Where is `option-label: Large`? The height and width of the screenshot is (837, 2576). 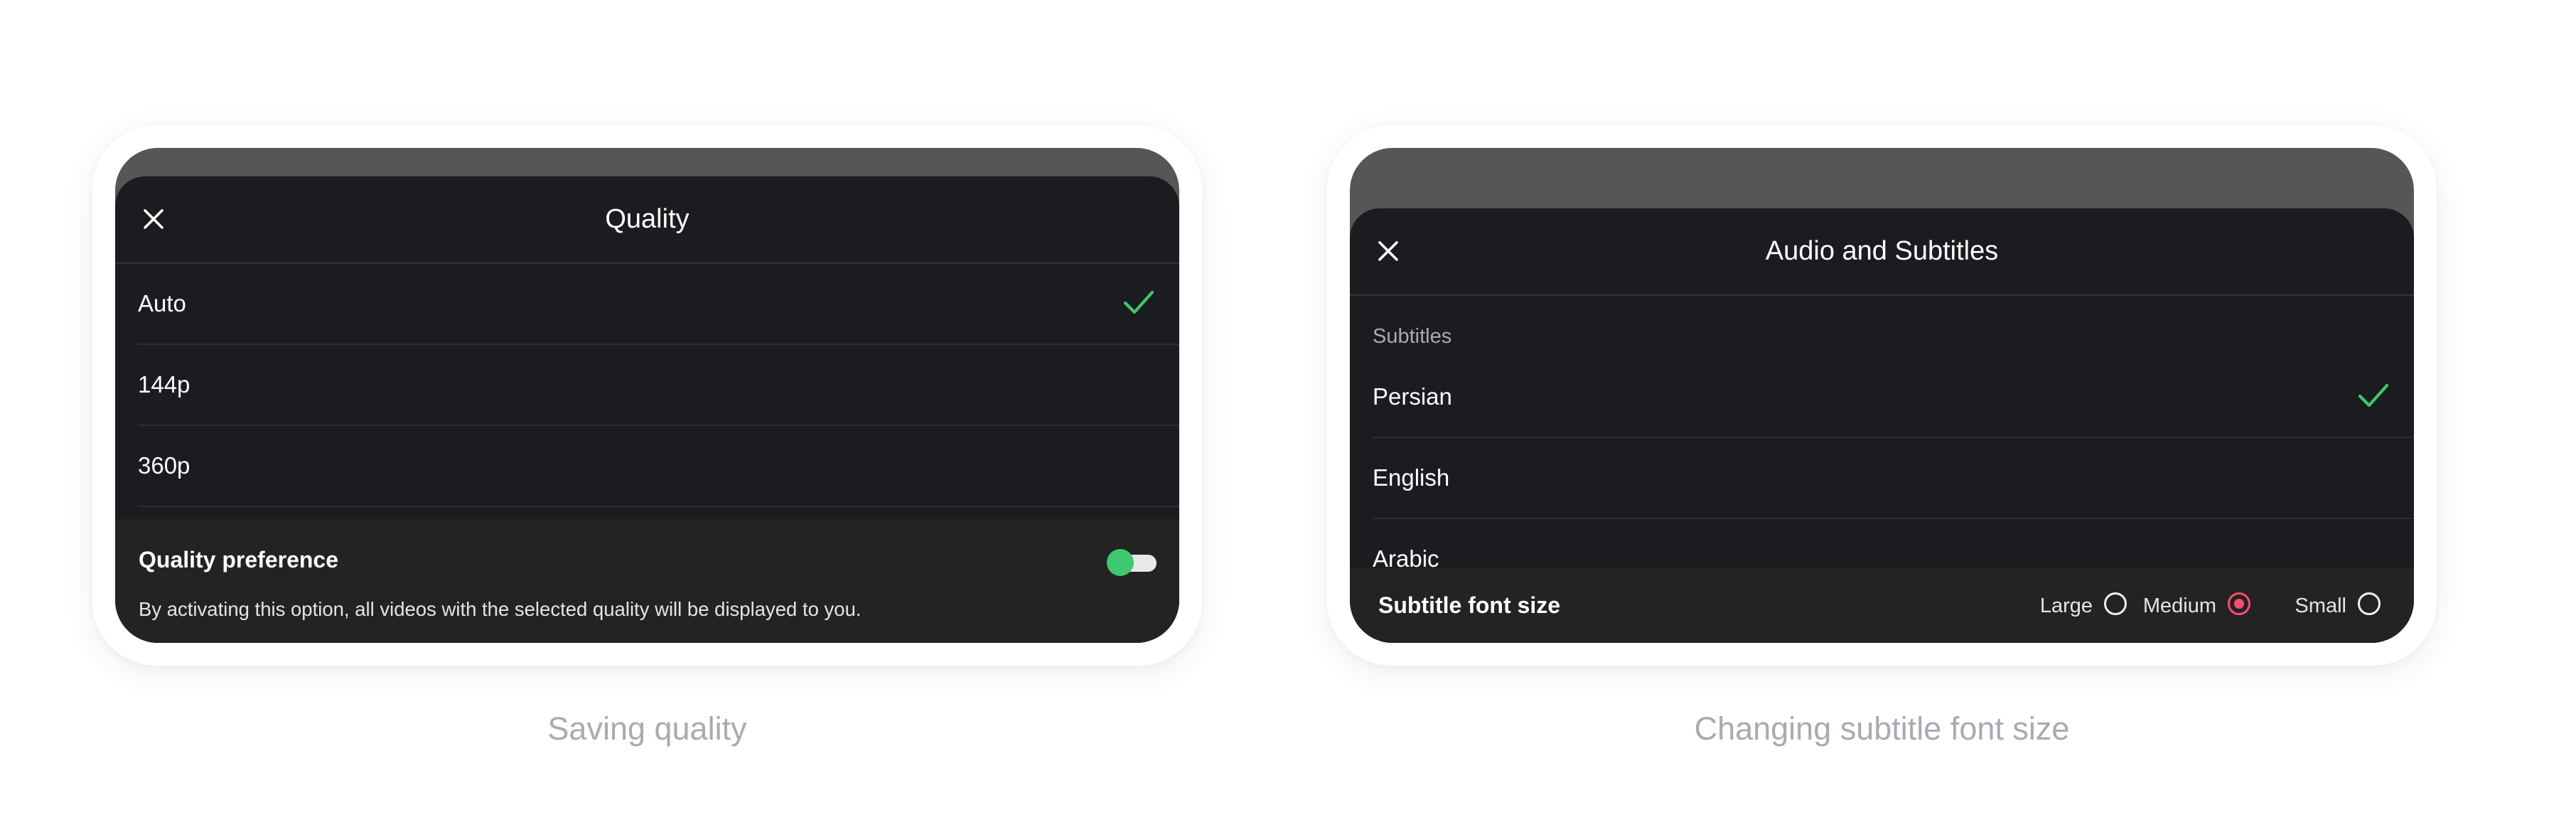 option-label: Large is located at coordinates (2066, 606).